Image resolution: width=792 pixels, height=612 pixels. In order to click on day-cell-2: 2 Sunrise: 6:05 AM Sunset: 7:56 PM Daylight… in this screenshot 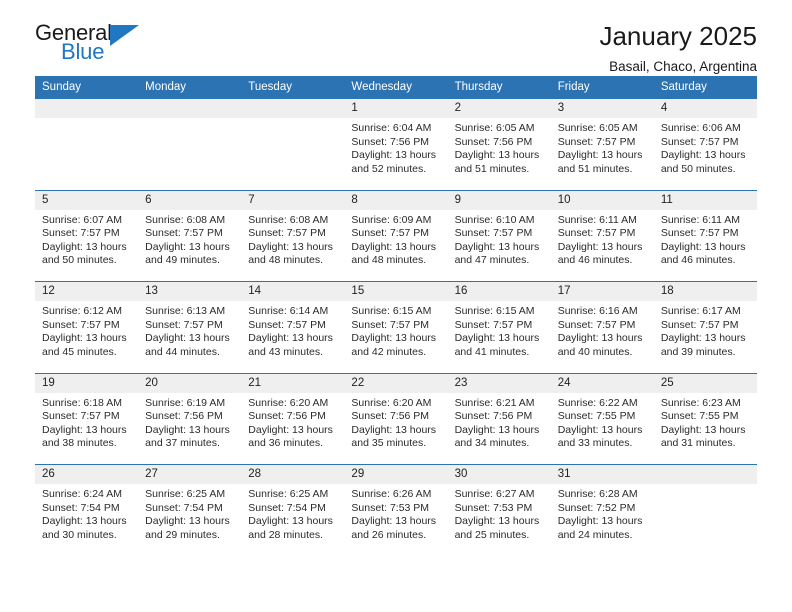, I will do `click(499, 144)`.